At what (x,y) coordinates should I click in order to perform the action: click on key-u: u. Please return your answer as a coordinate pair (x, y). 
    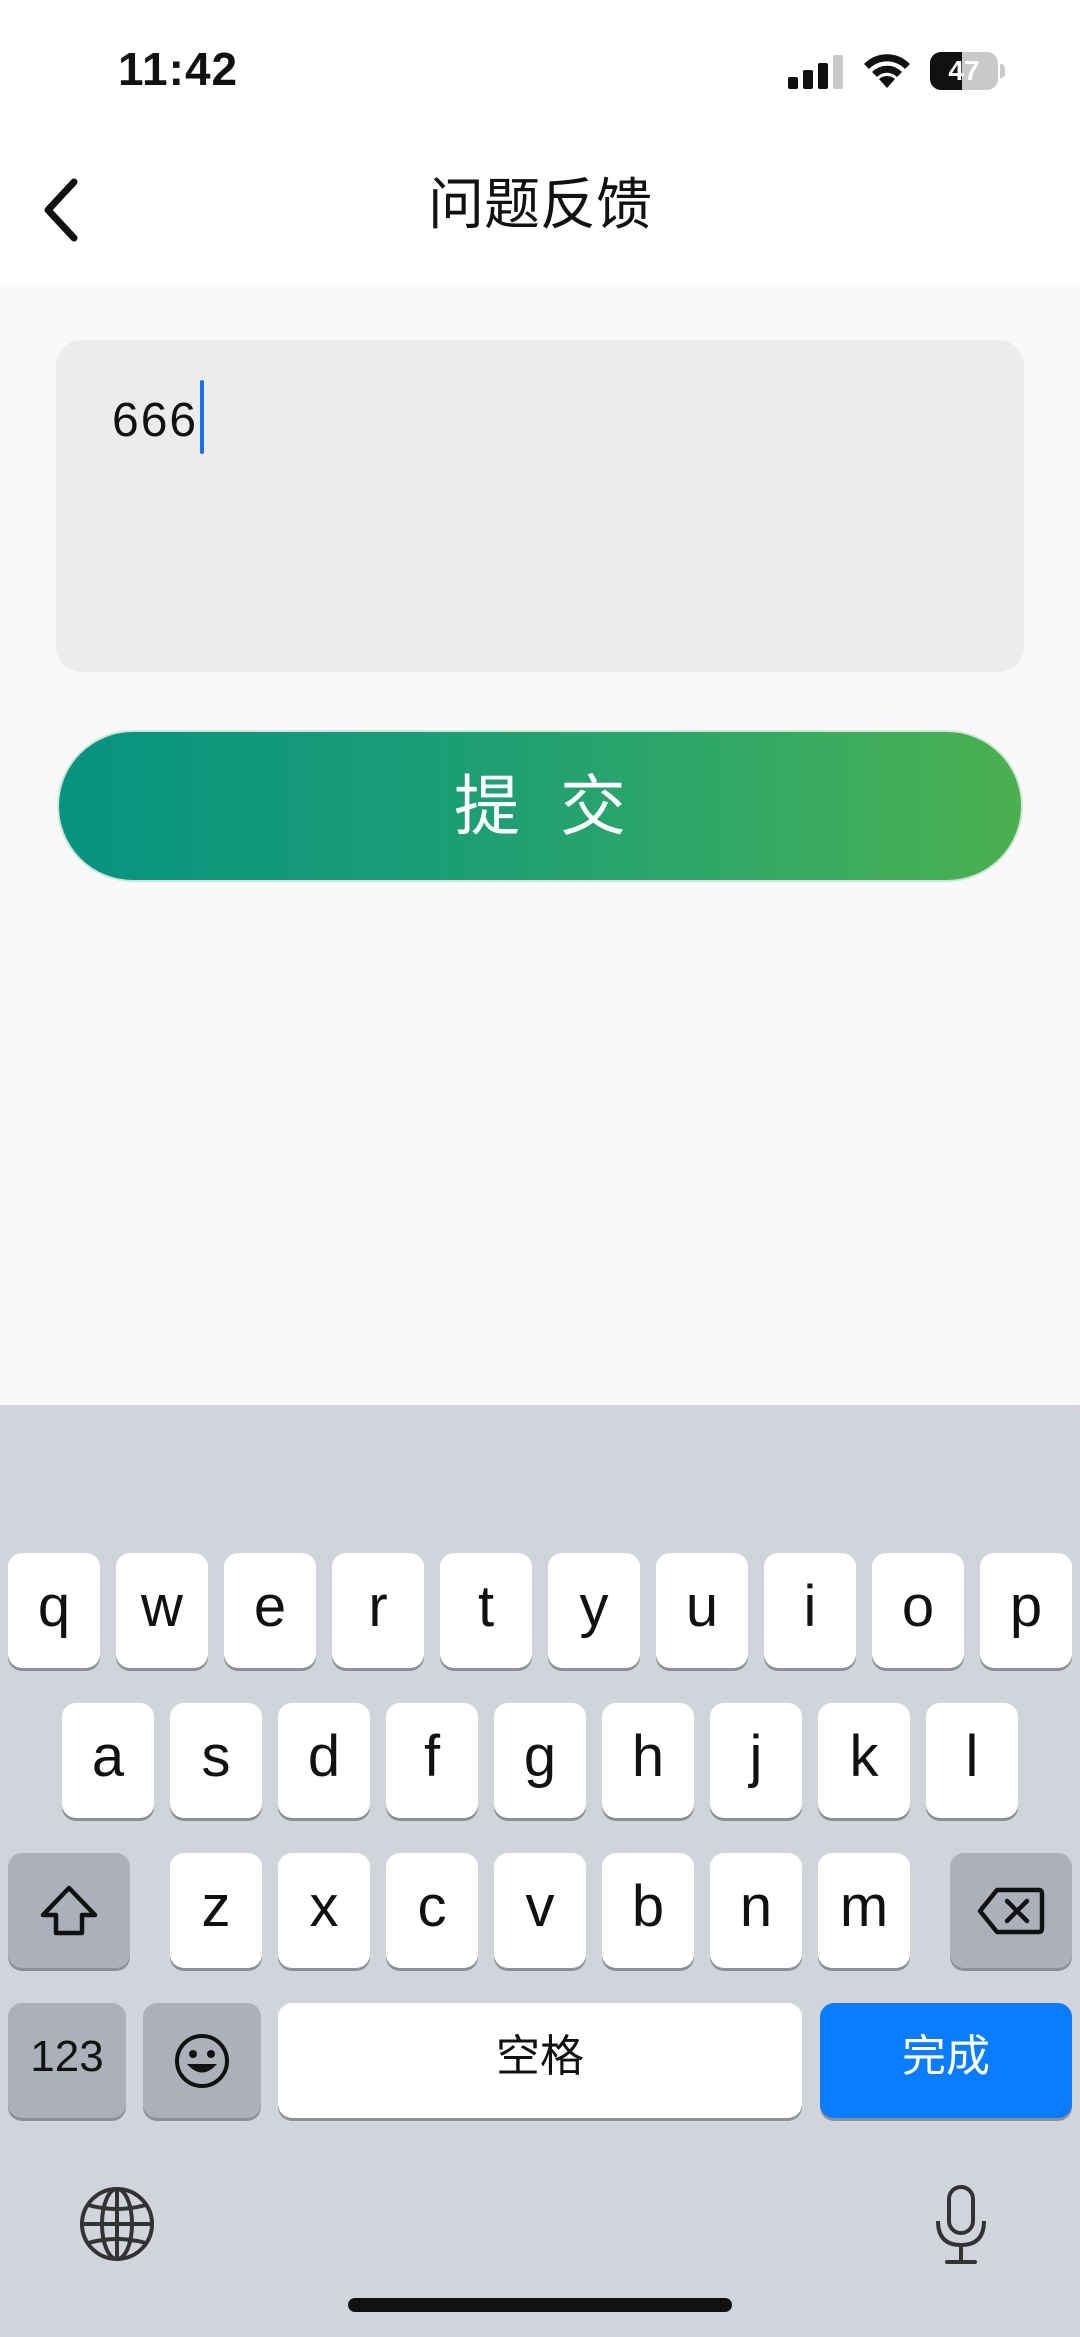
    Looking at the image, I should click on (702, 1610).